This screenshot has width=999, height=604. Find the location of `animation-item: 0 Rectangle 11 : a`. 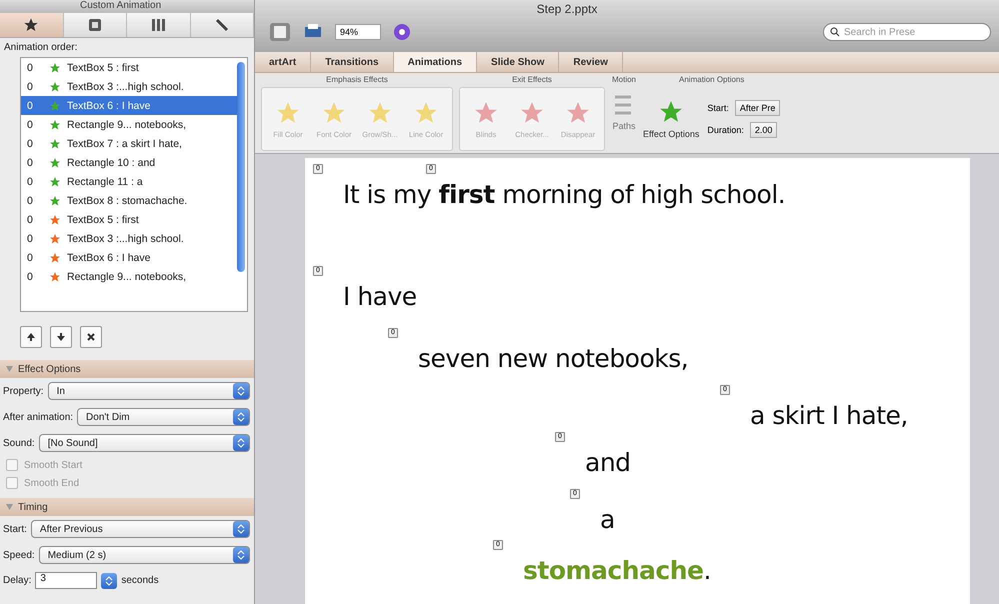

animation-item: 0 Rectangle 11 : a is located at coordinates (130, 181).